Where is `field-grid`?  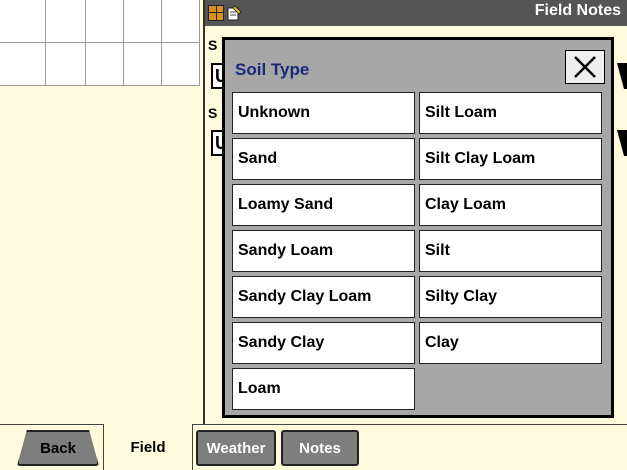
field-grid is located at coordinates (100, 43).